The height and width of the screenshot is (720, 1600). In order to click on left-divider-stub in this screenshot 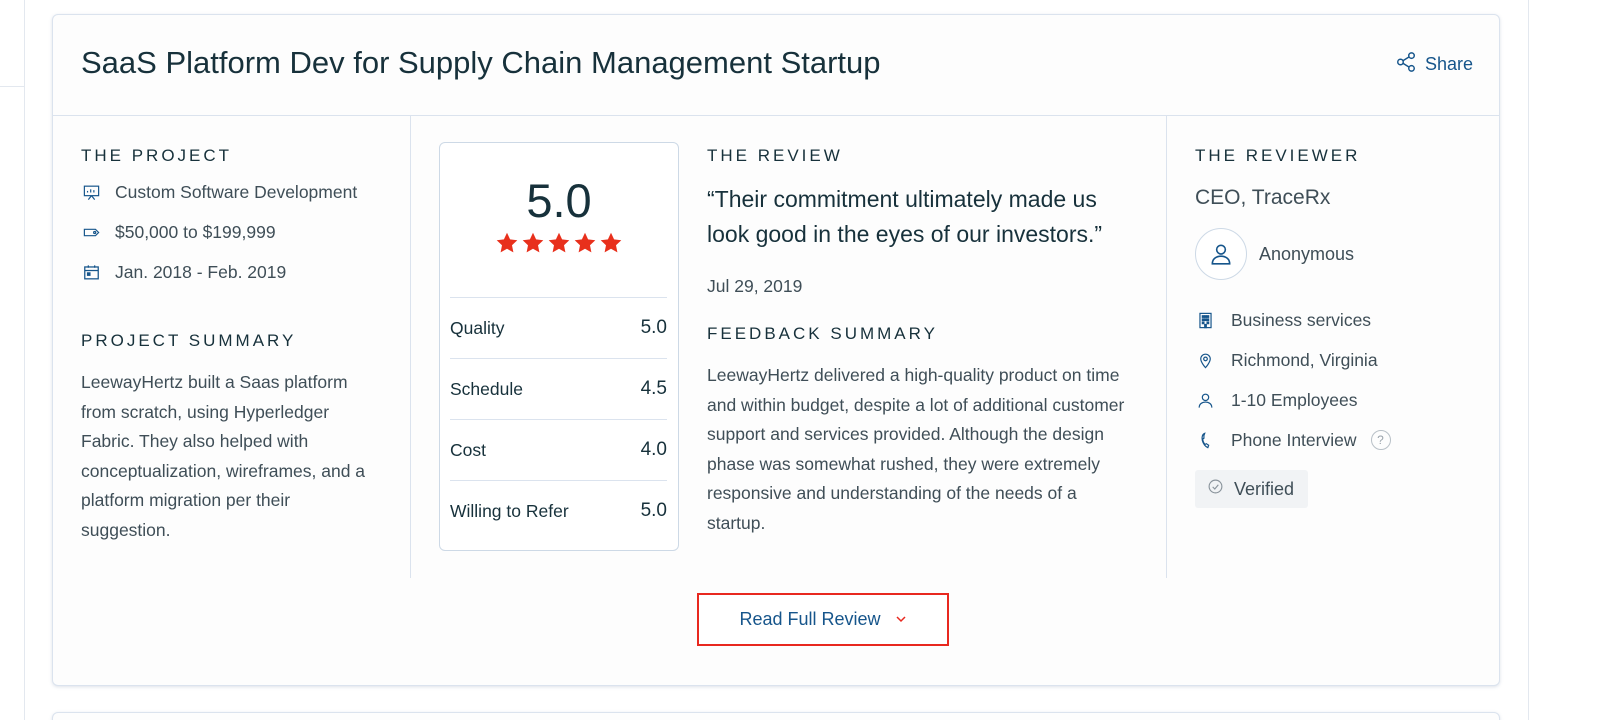, I will do `click(12, 86)`.